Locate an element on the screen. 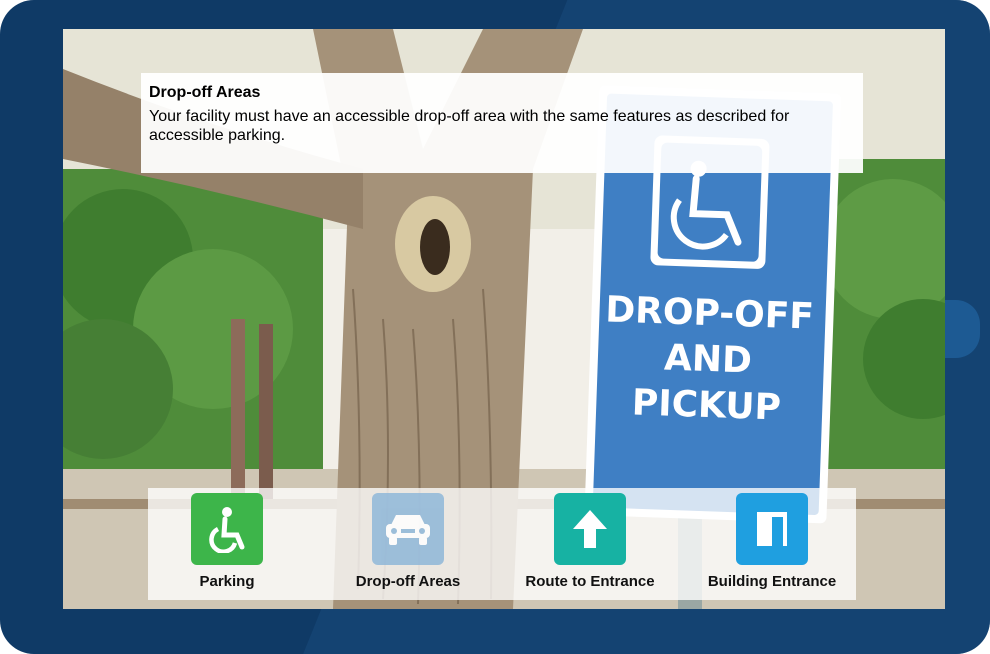 Image resolution: width=990 pixels, height=654 pixels. nav-item-building-entrance: Building Entrance is located at coordinates (772, 544).